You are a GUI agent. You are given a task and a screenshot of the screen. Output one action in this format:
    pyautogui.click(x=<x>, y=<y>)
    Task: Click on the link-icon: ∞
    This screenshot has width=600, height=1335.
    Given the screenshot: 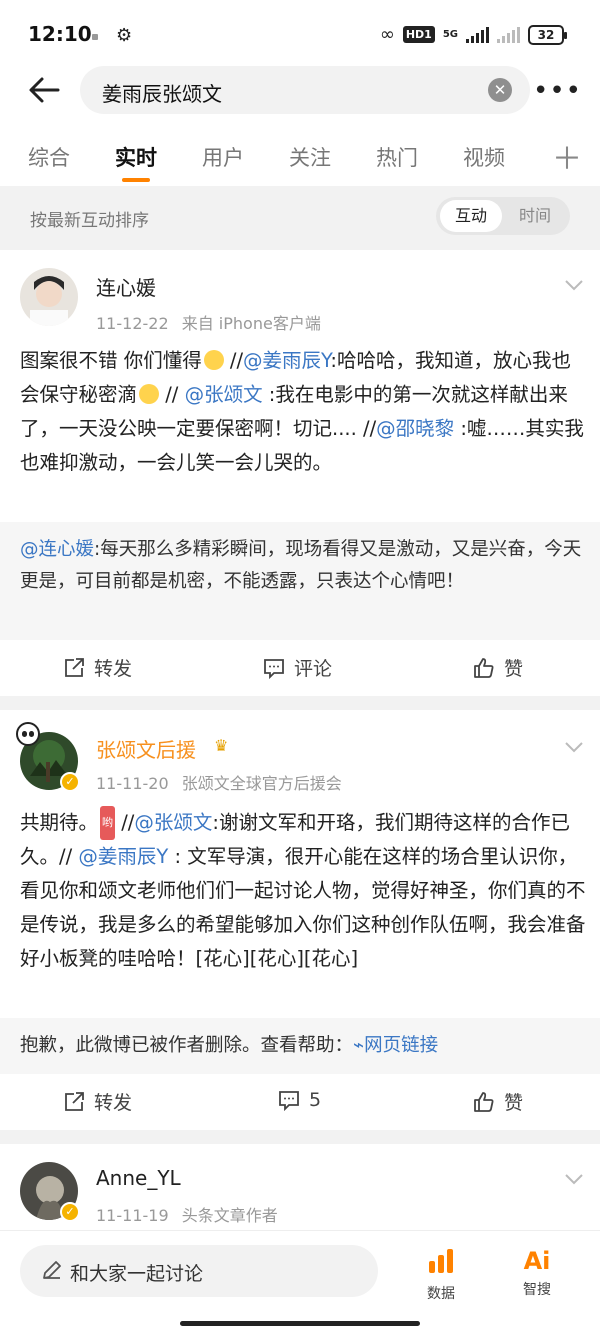 What is the action you would take?
    pyautogui.click(x=387, y=34)
    